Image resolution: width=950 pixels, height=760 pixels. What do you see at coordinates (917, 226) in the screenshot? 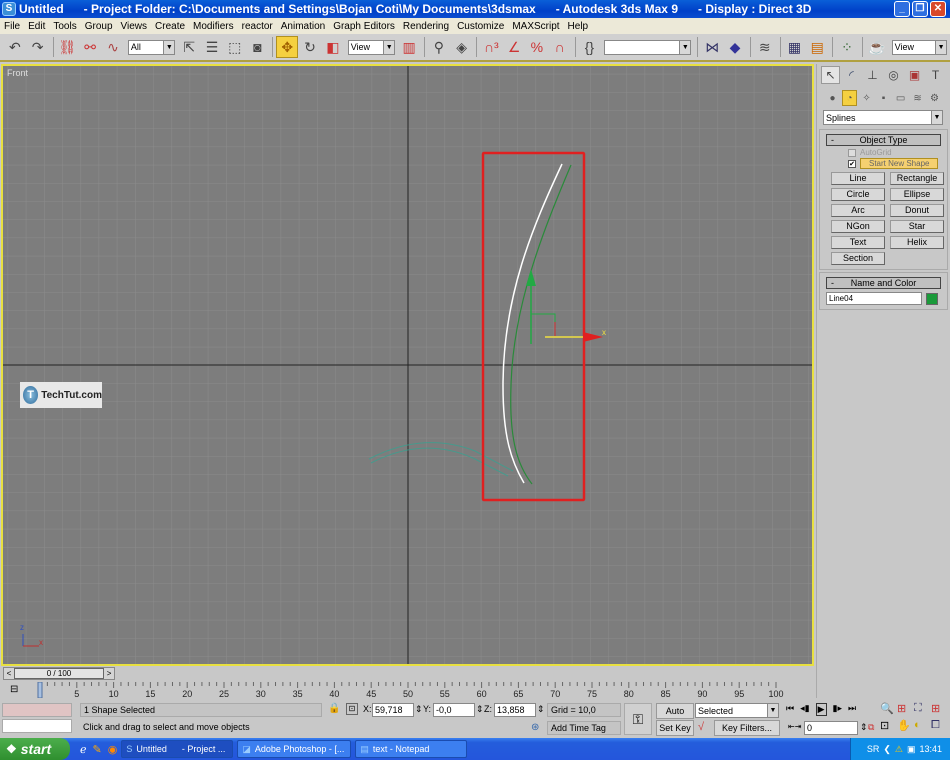
I see `star-button: Star` at bounding box center [917, 226].